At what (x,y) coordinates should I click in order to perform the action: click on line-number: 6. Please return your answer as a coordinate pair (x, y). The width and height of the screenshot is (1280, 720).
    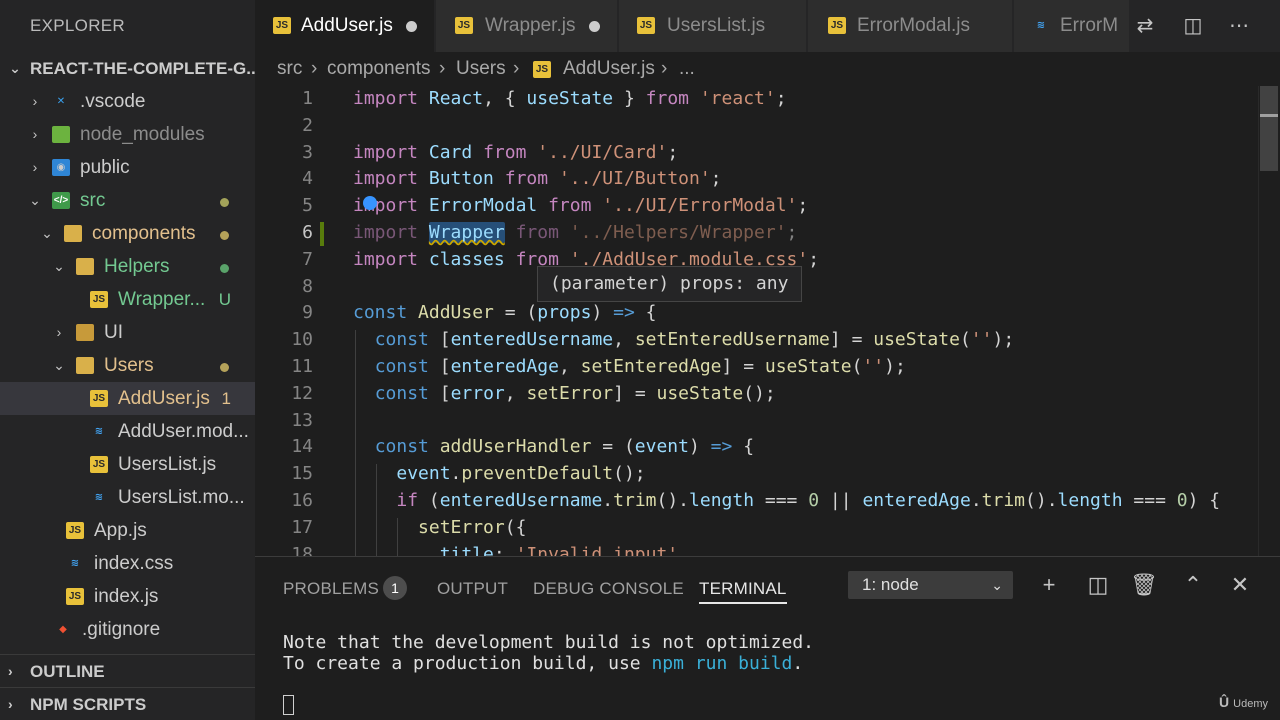
    Looking at the image, I should click on (307, 232).